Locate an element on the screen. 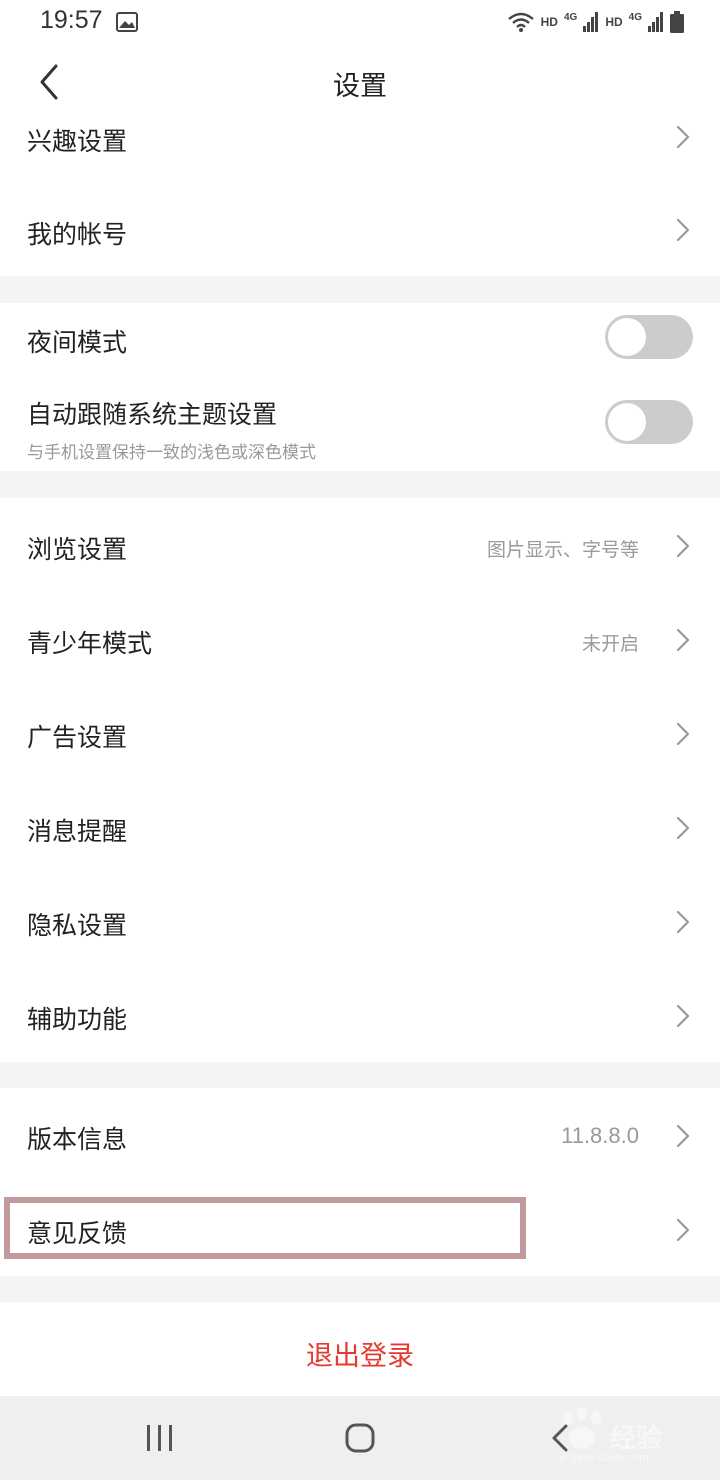  row-label: 青少年模式 is located at coordinates (90, 643).